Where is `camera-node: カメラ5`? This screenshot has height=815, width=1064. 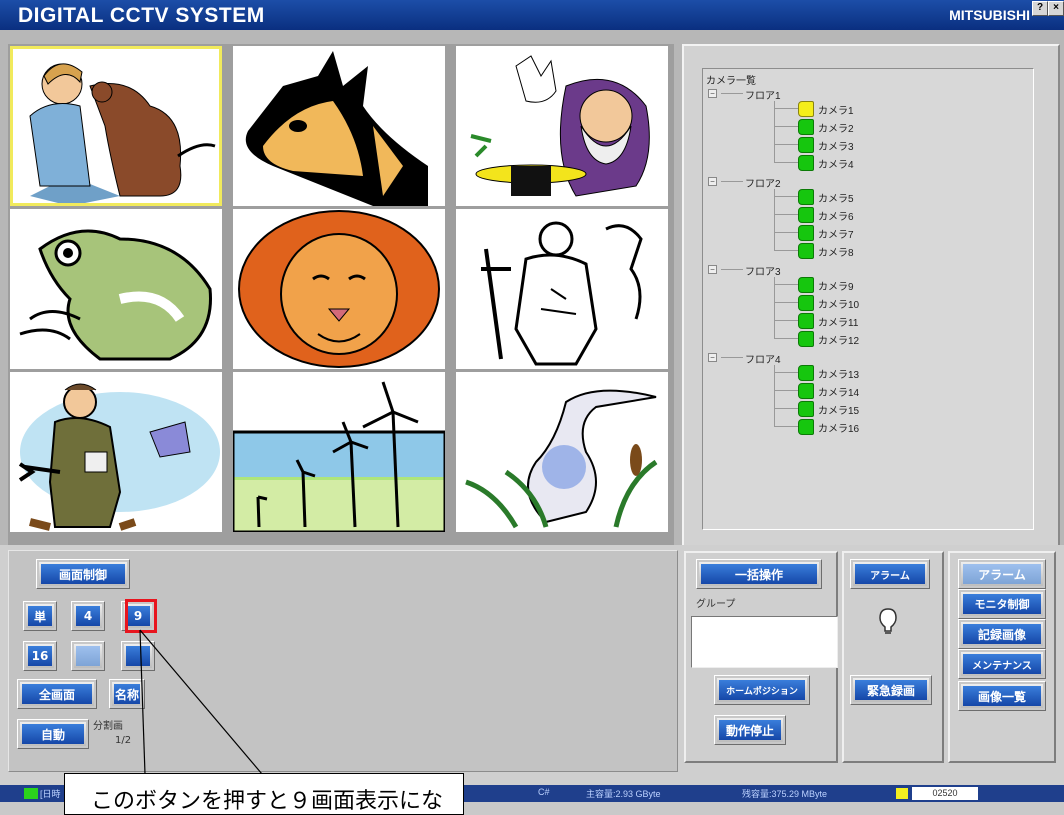 camera-node: カメラ5 is located at coordinates (861, 196).